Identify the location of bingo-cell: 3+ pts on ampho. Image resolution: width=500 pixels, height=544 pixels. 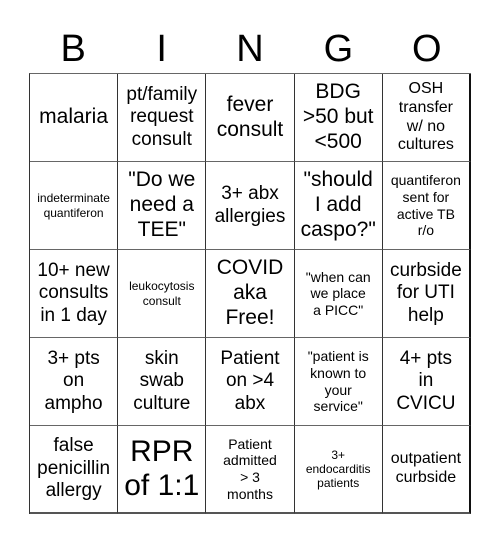
(74, 382).